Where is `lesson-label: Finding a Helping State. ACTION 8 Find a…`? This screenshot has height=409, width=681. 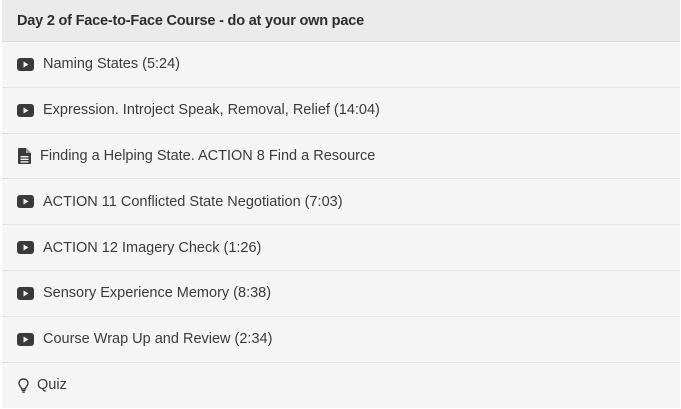 lesson-label: Finding a Helping State. ACTION 8 Find a… is located at coordinates (208, 155).